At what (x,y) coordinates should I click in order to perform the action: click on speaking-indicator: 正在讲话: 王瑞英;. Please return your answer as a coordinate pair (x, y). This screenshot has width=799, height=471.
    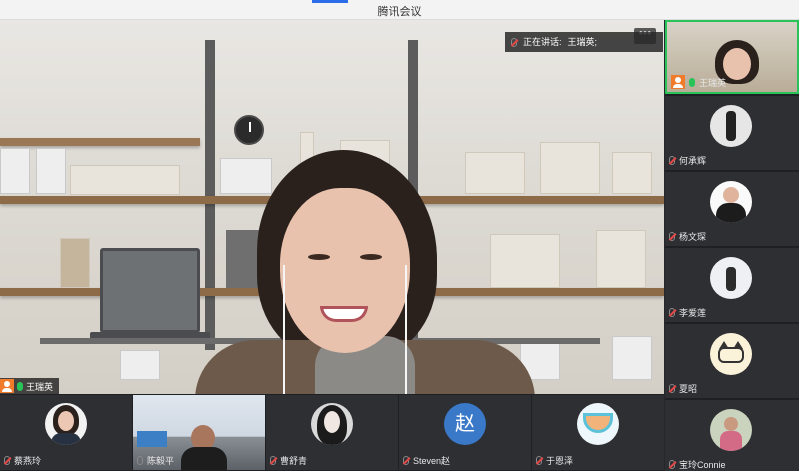
    Looking at the image, I should click on (584, 42).